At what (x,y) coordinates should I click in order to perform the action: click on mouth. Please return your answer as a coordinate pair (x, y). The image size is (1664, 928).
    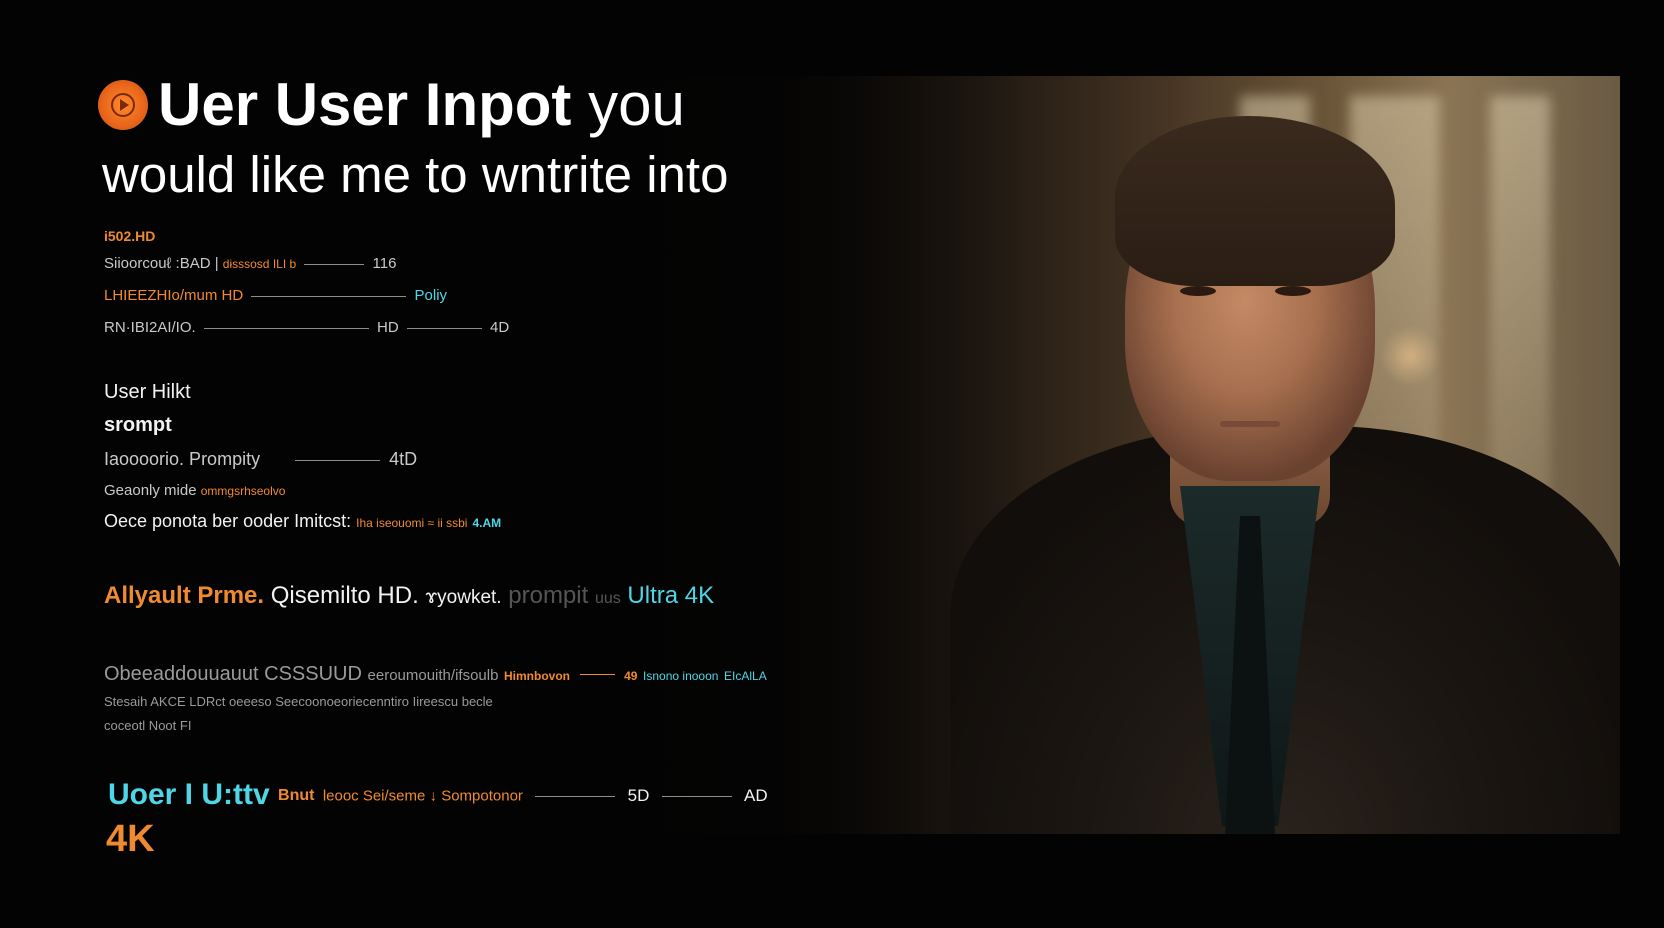
    Looking at the image, I should click on (1250, 424).